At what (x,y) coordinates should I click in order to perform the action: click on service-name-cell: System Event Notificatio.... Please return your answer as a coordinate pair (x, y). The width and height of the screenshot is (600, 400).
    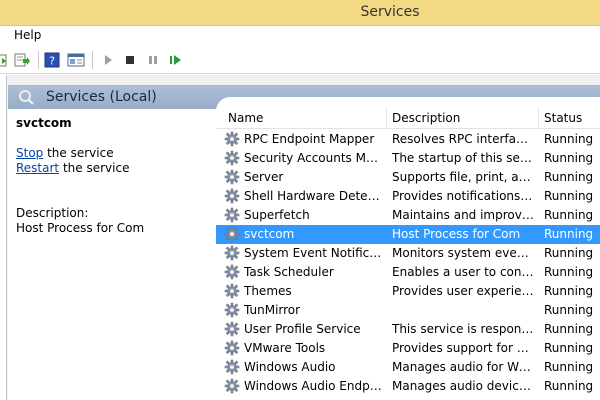
    Looking at the image, I should click on (314, 253).